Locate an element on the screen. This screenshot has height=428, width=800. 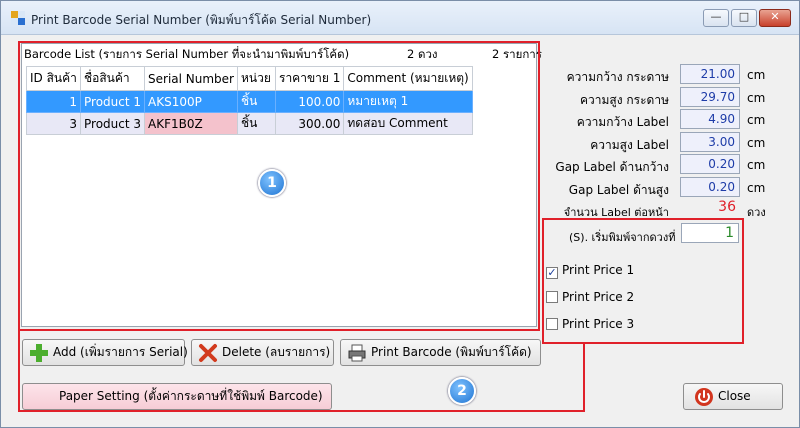
print-barcode-button: Print Barcode (พิมพ์บาร์โค้ด) is located at coordinates (440, 352).